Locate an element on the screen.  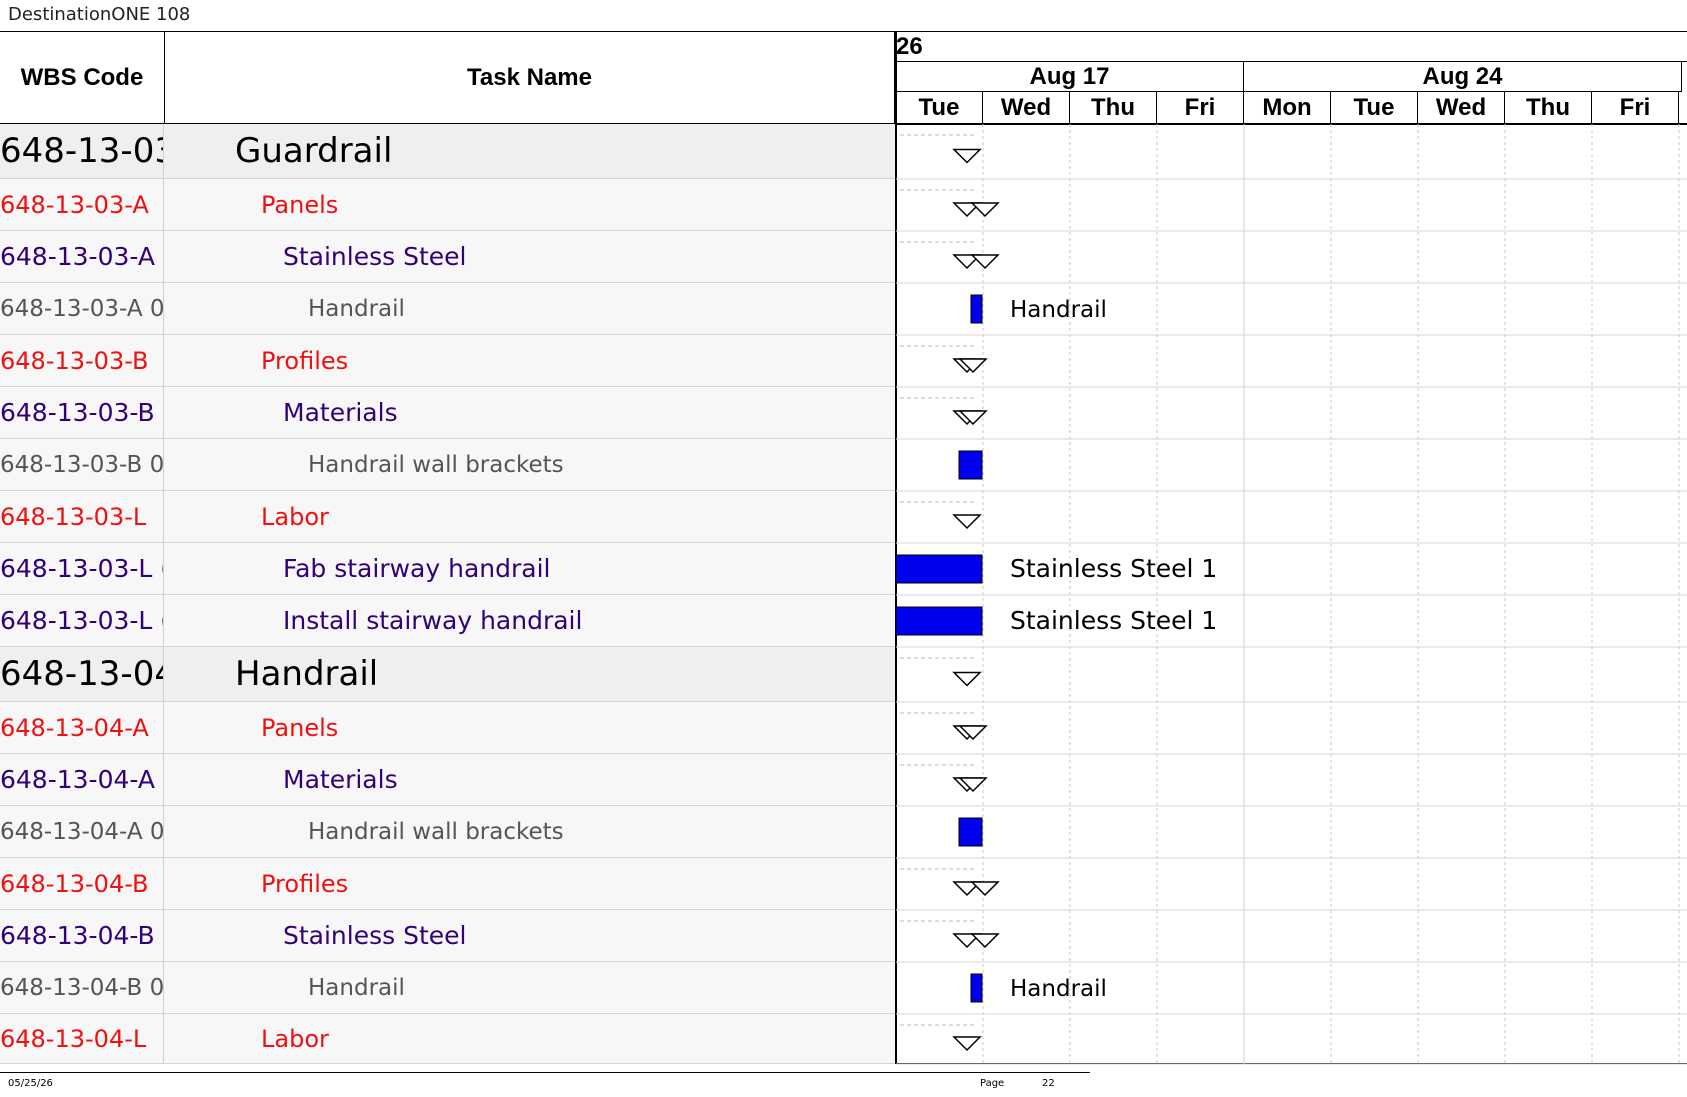
wbs-code-cell: 648-13-03 is located at coordinates (82, 151).